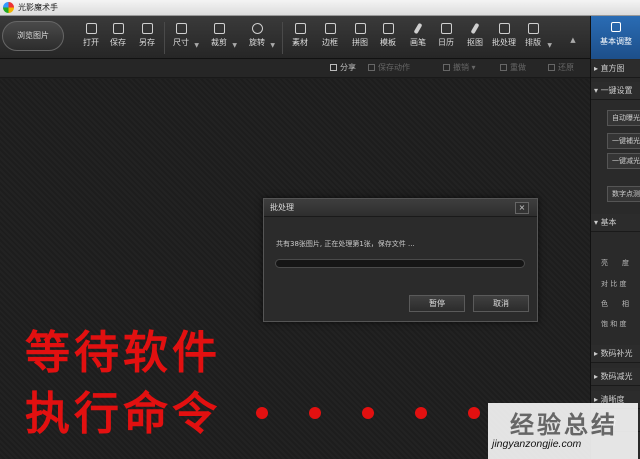 Image resolution: width=640 pixels, height=459 pixels. What do you see at coordinates (623, 161) in the screenshot?
I see `one-click-reduce-light-button: 一键减光` at bounding box center [623, 161].